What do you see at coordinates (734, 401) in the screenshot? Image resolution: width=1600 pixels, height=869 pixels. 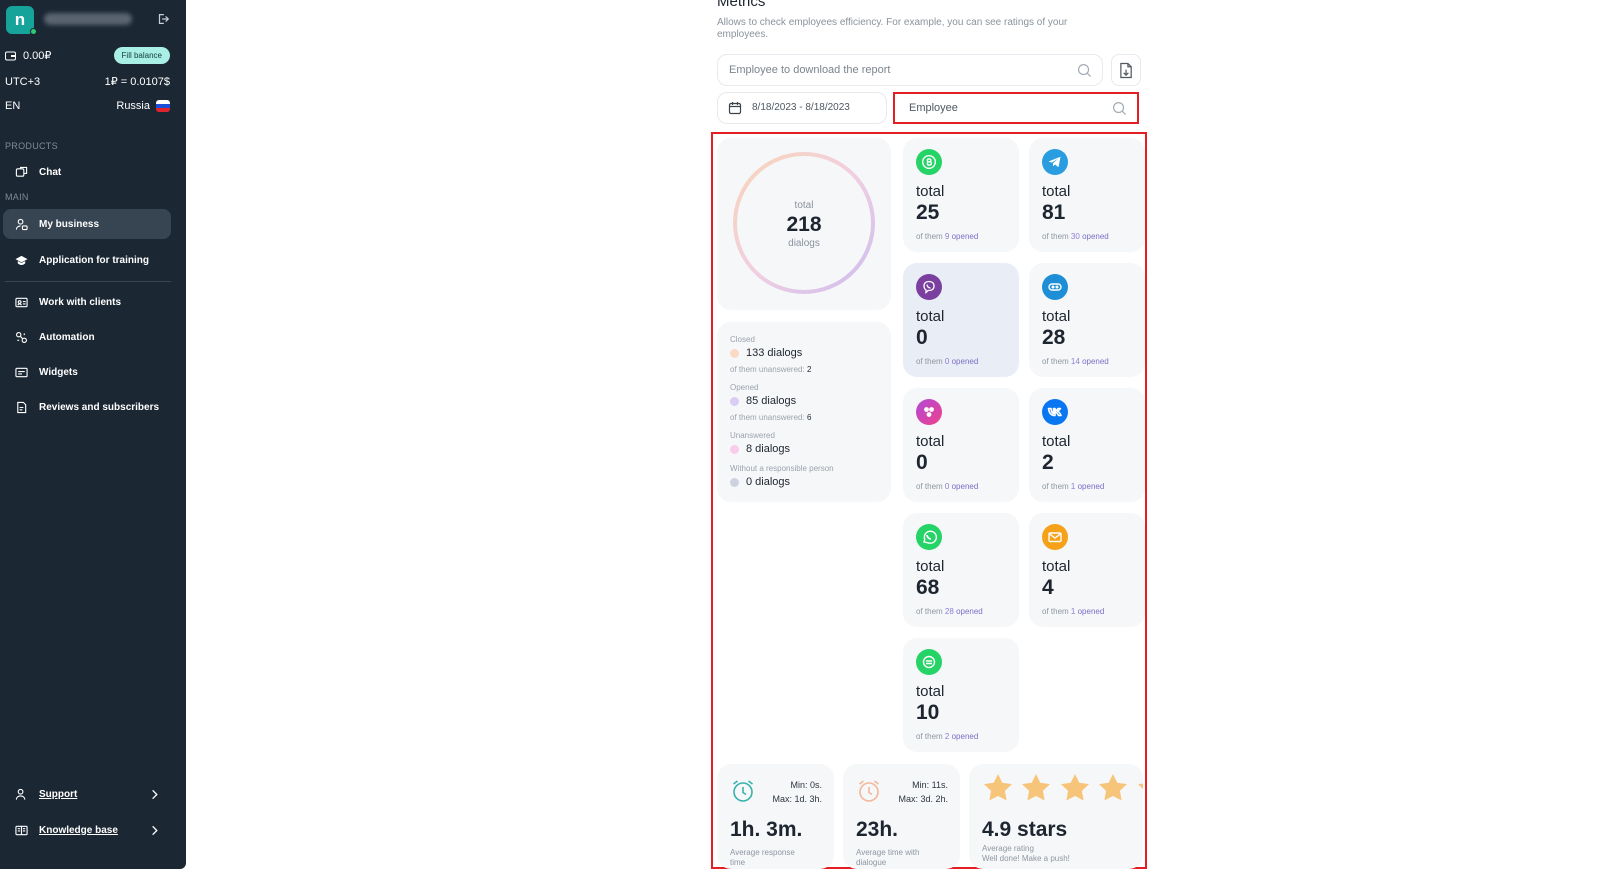 I see `opened-dot` at bounding box center [734, 401].